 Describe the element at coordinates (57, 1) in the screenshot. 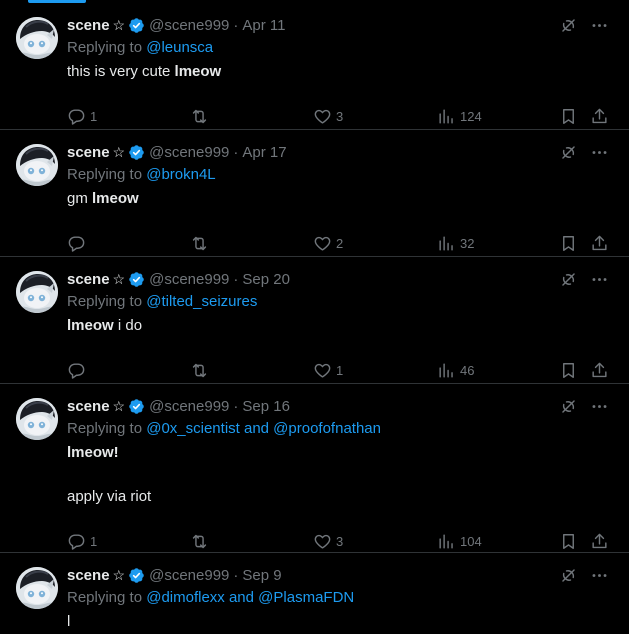

I see `active-tab-underline` at that location.